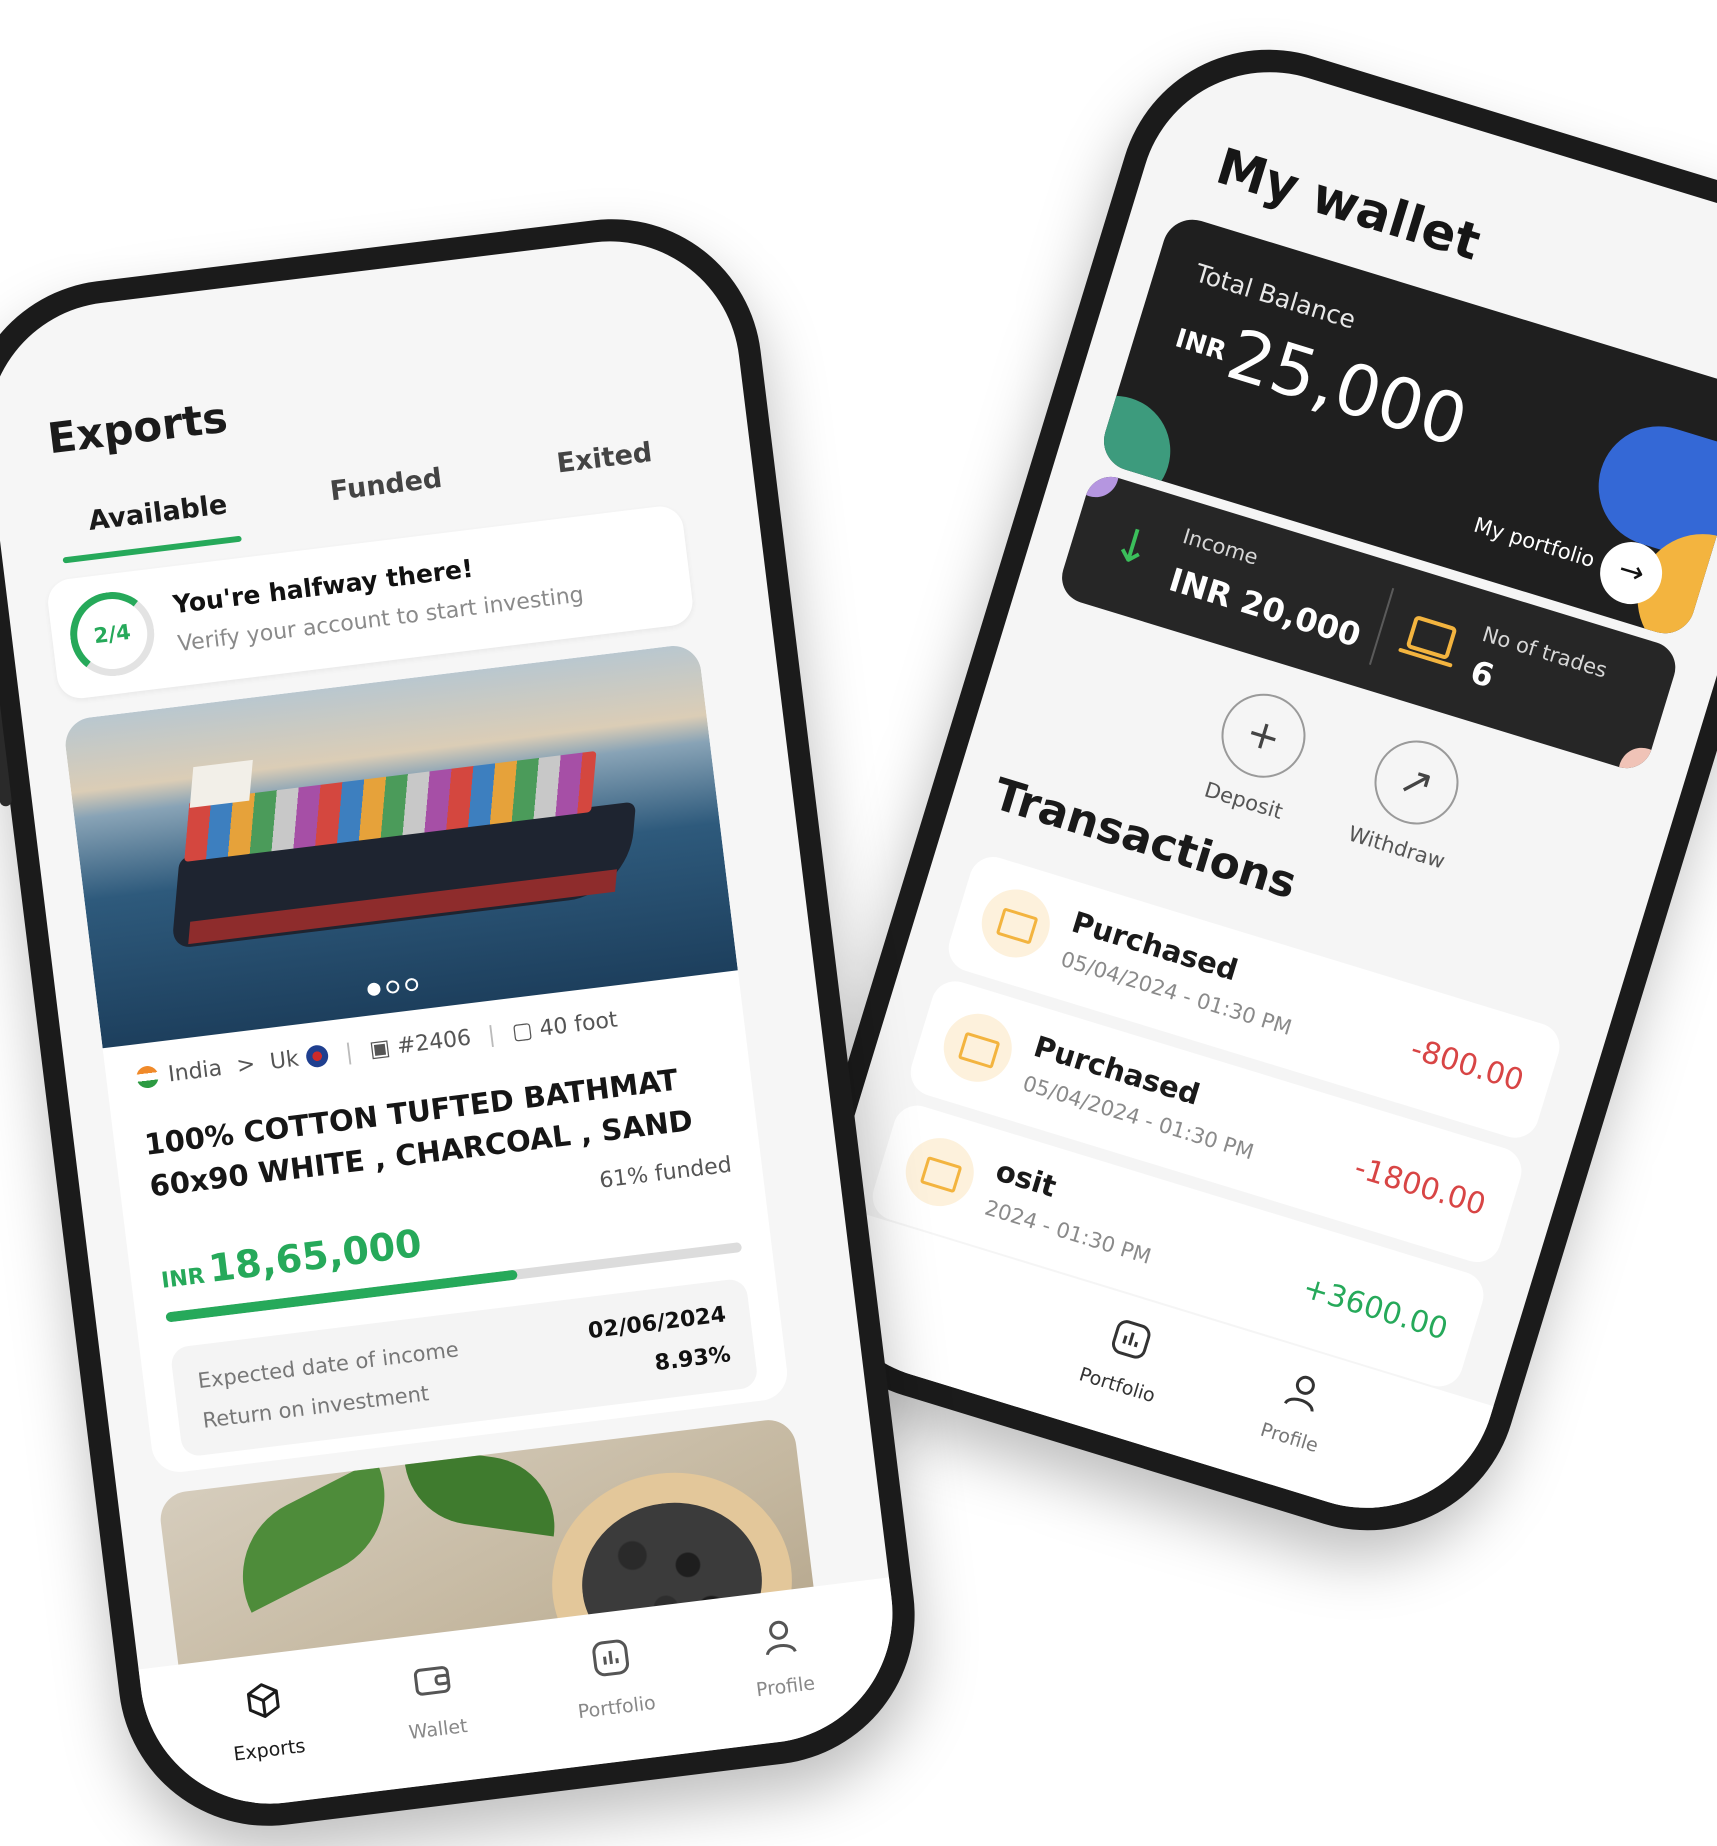 Image resolution: width=1717 pixels, height=1846 pixels. I want to click on chart-icon, so click(611, 1662).